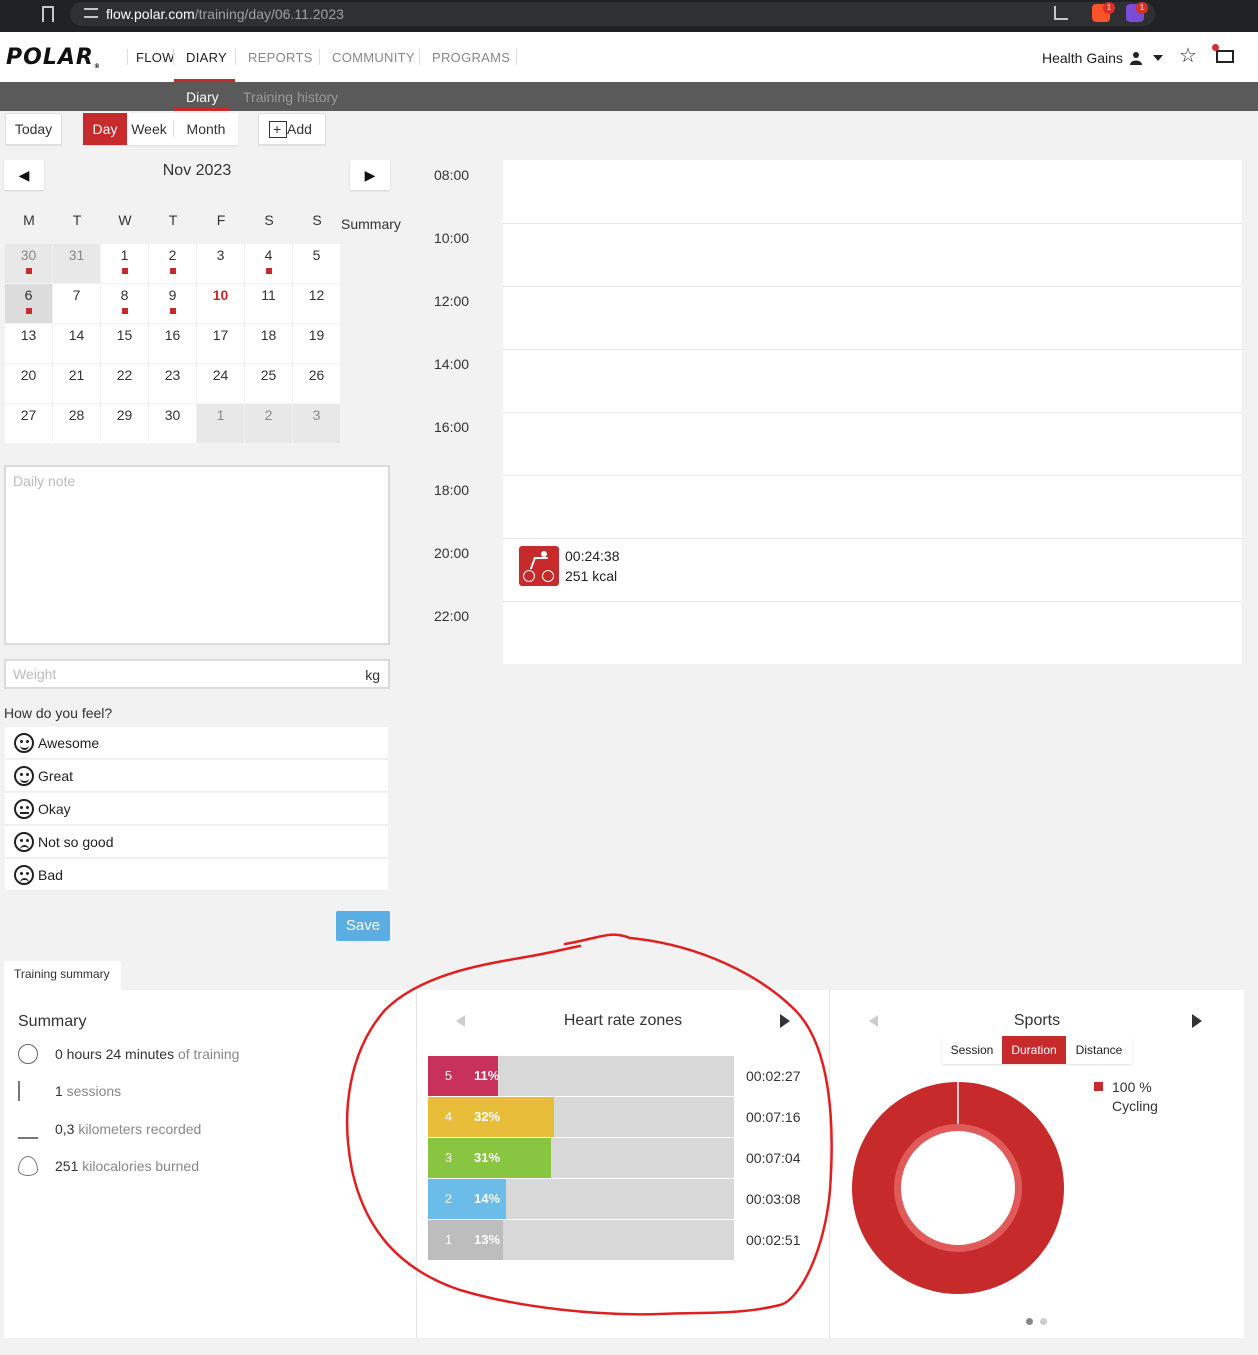 The width and height of the screenshot is (1258, 1355). Describe the element at coordinates (612, 14) in the screenshot. I see `address-bar: flow.polar.com/training/day/06.11.2023` at that location.